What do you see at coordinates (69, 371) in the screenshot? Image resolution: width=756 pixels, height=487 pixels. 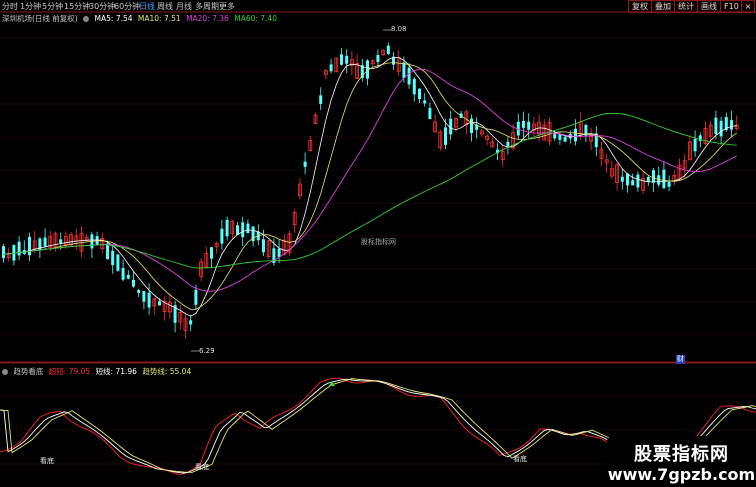 I see `ultra-short-readout: 超短: 79.05` at bounding box center [69, 371].